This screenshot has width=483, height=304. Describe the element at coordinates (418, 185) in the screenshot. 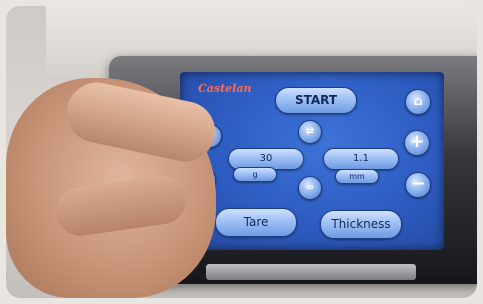

I see `thickness-minus-button: −` at that location.